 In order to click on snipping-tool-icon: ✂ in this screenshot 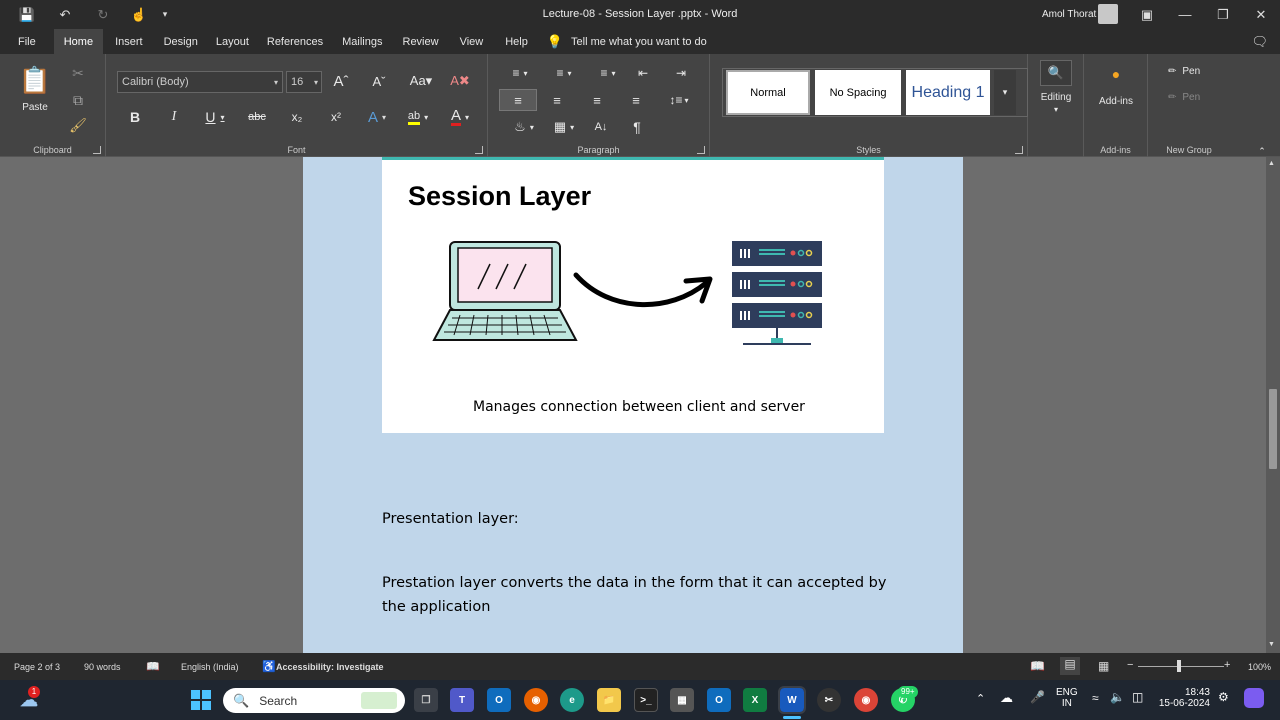, I will do `click(829, 700)`.